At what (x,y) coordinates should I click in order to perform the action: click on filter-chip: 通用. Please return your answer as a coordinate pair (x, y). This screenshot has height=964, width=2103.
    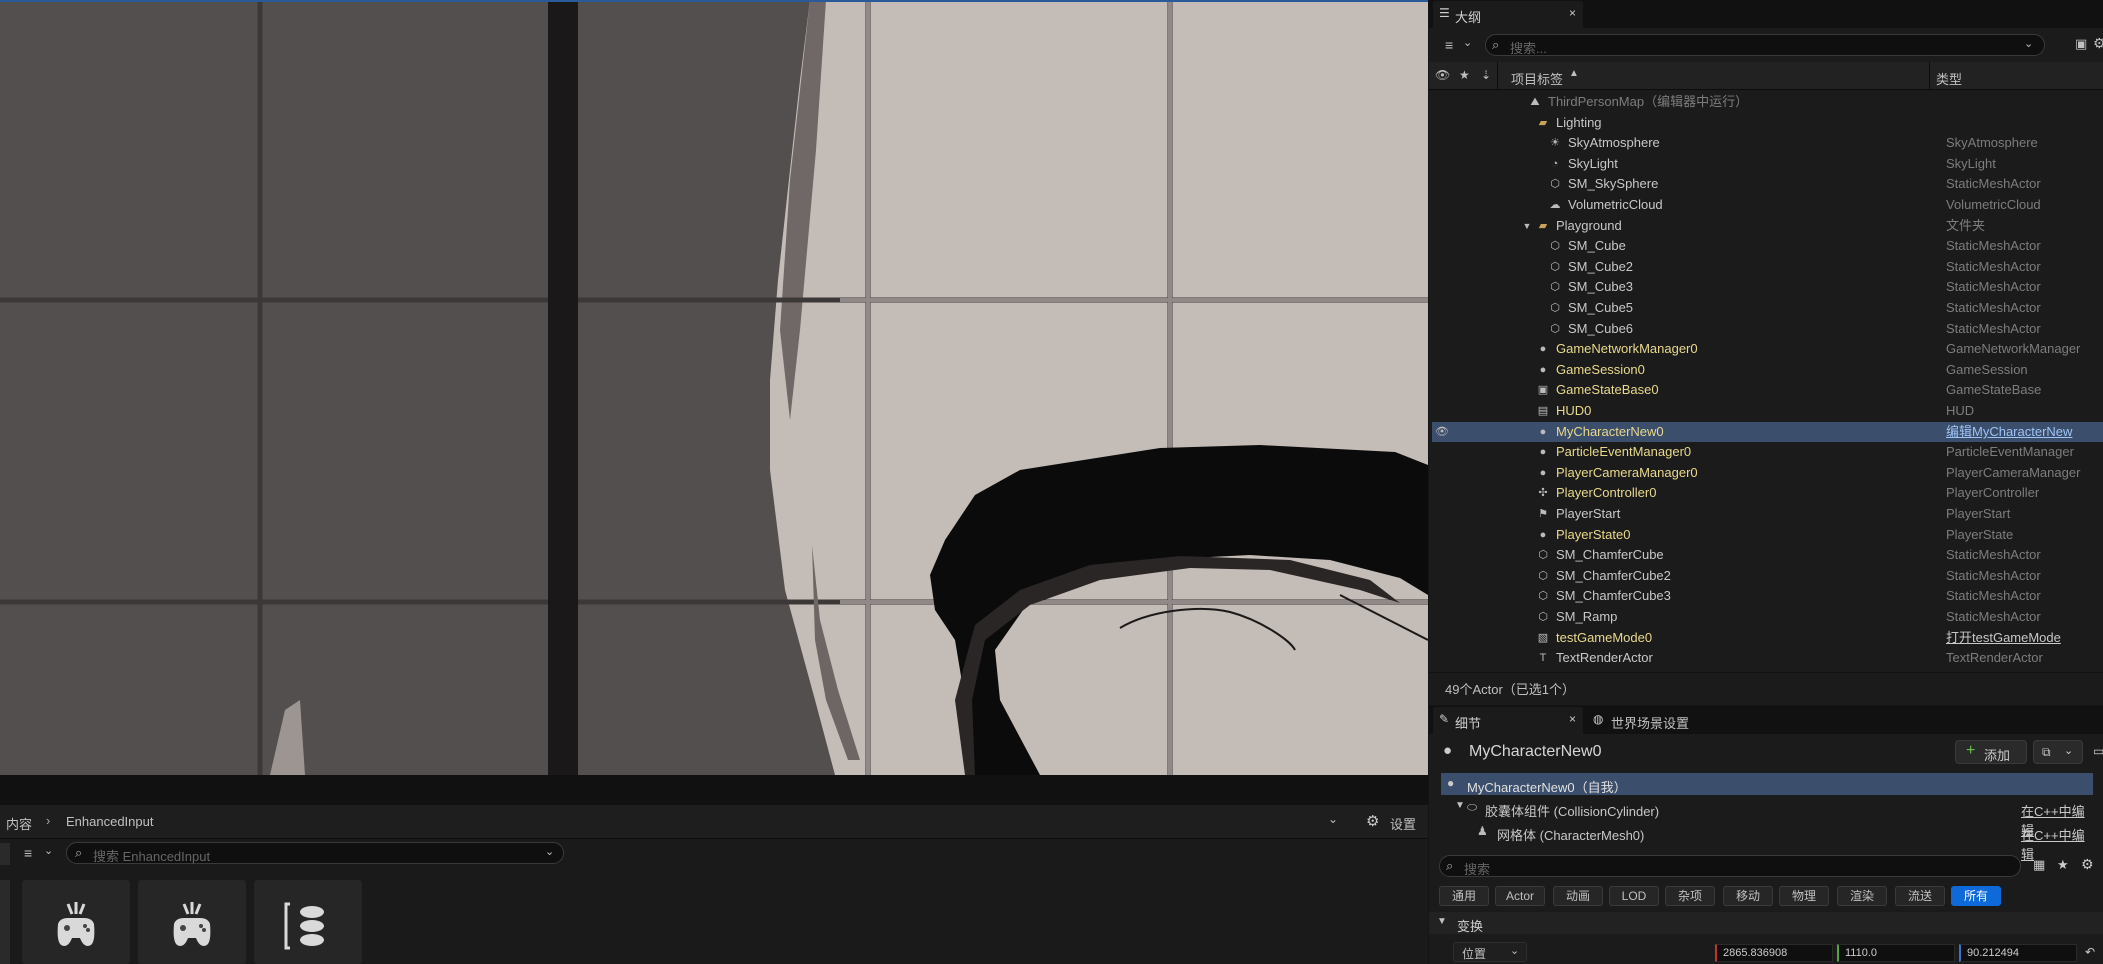
    Looking at the image, I should click on (1464, 896).